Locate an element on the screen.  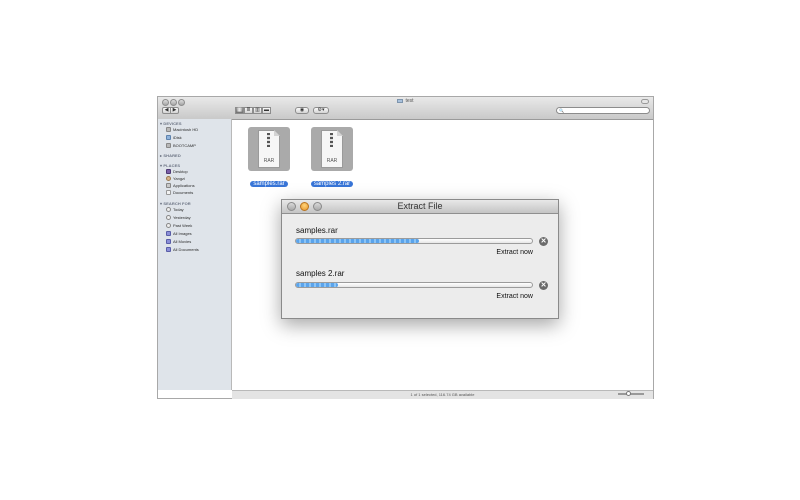
toolbar-toggle-button is located at coordinates (645, 101).